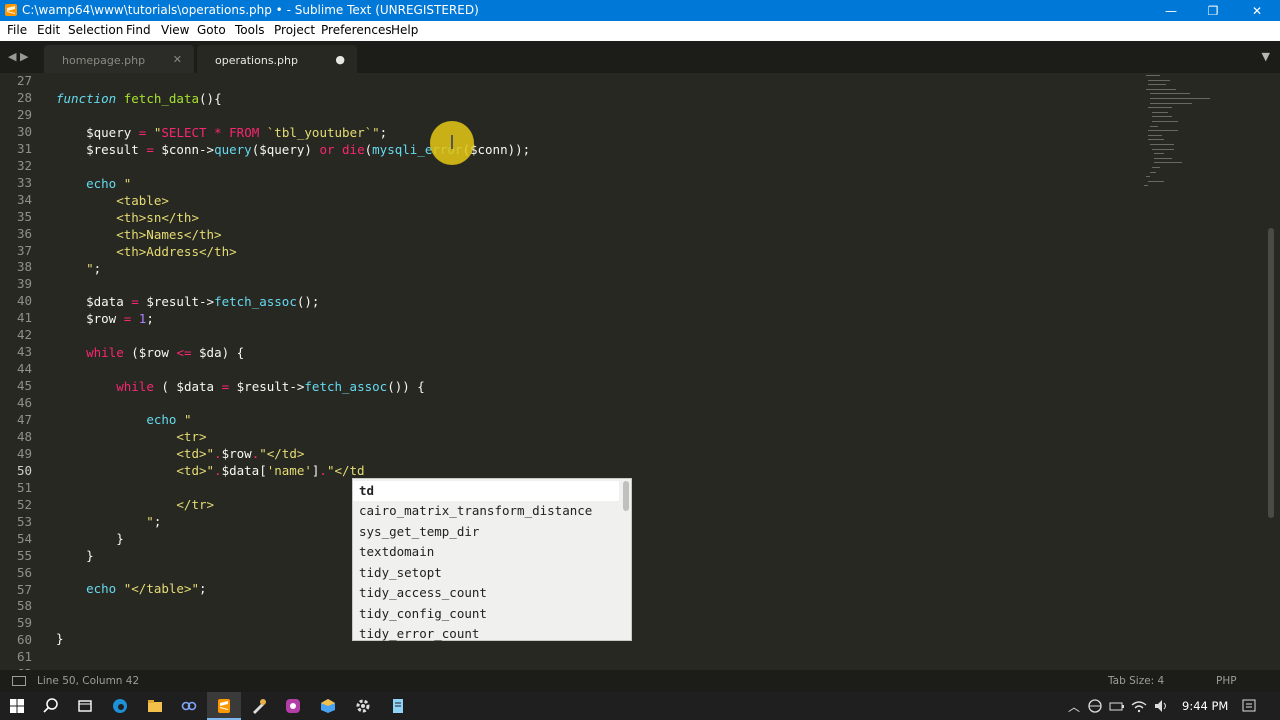 The width and height of the screenshot is (1280, 720). What do you see at coordinates (211, 30) in the screenshot?
I see `menu-goto: Goto` at bounding box center [211, 30].